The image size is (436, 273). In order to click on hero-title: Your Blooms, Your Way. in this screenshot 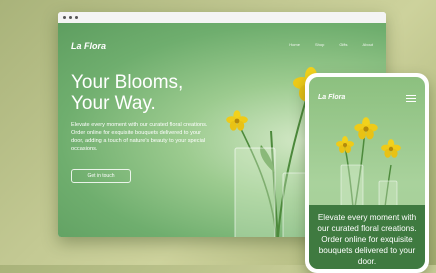, I will do `click(127, 93)`.